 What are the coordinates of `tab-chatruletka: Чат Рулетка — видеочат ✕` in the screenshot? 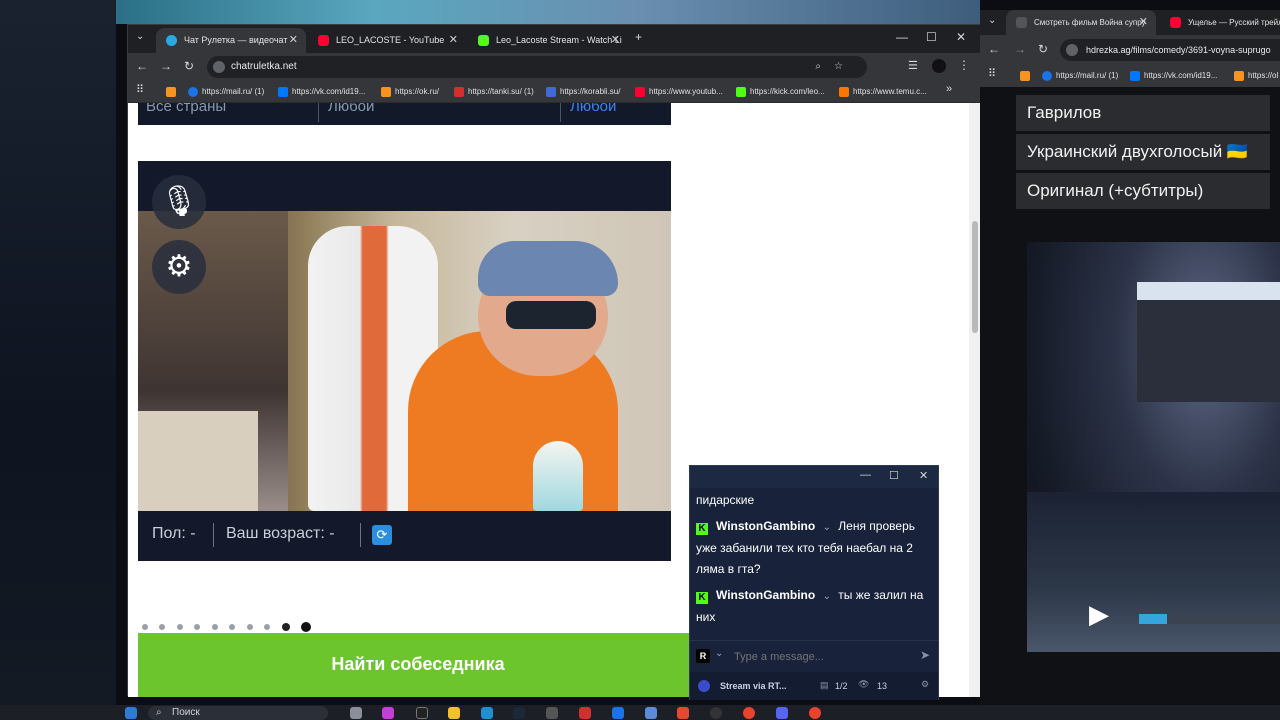 It's located at (231, 40).